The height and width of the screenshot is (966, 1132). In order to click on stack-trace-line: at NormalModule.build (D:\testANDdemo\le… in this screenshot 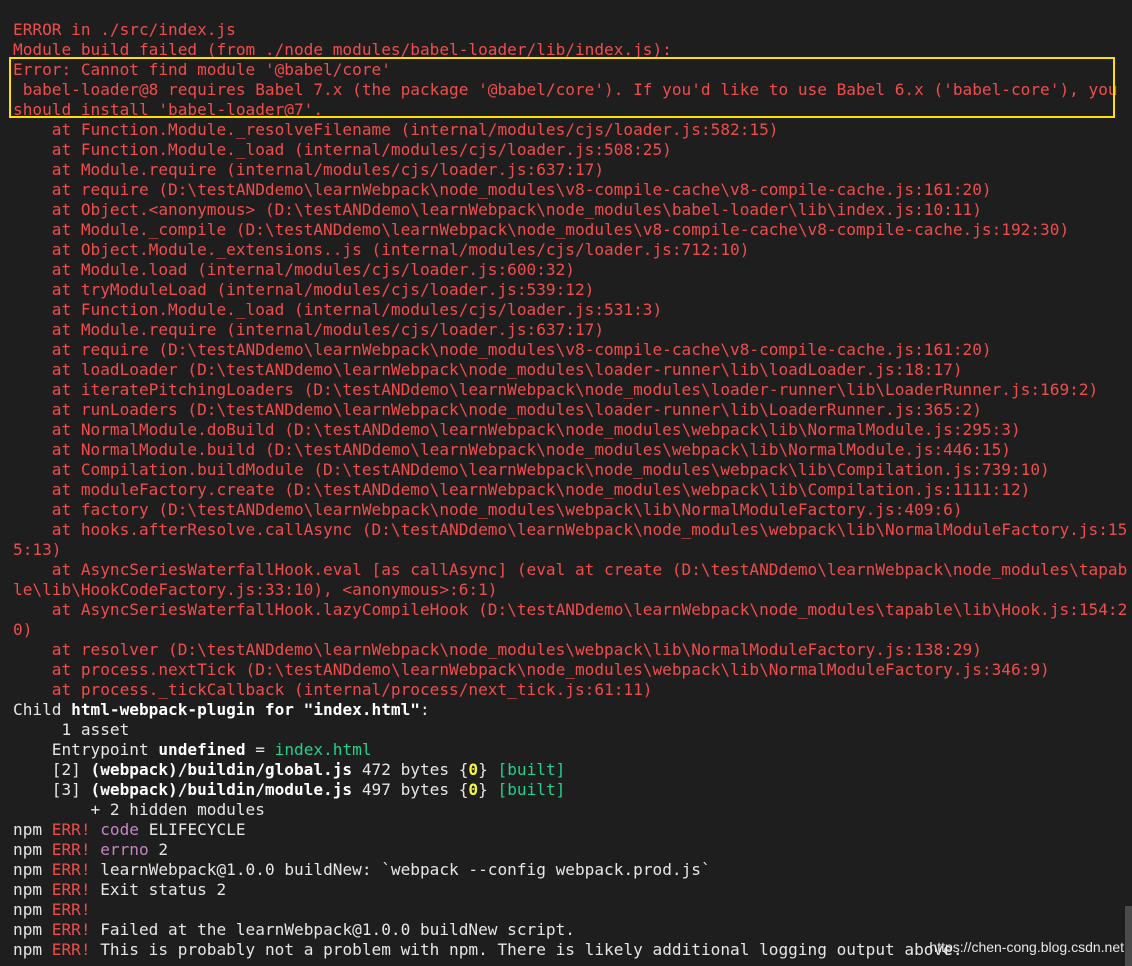, I will do `click(512, 449)`.